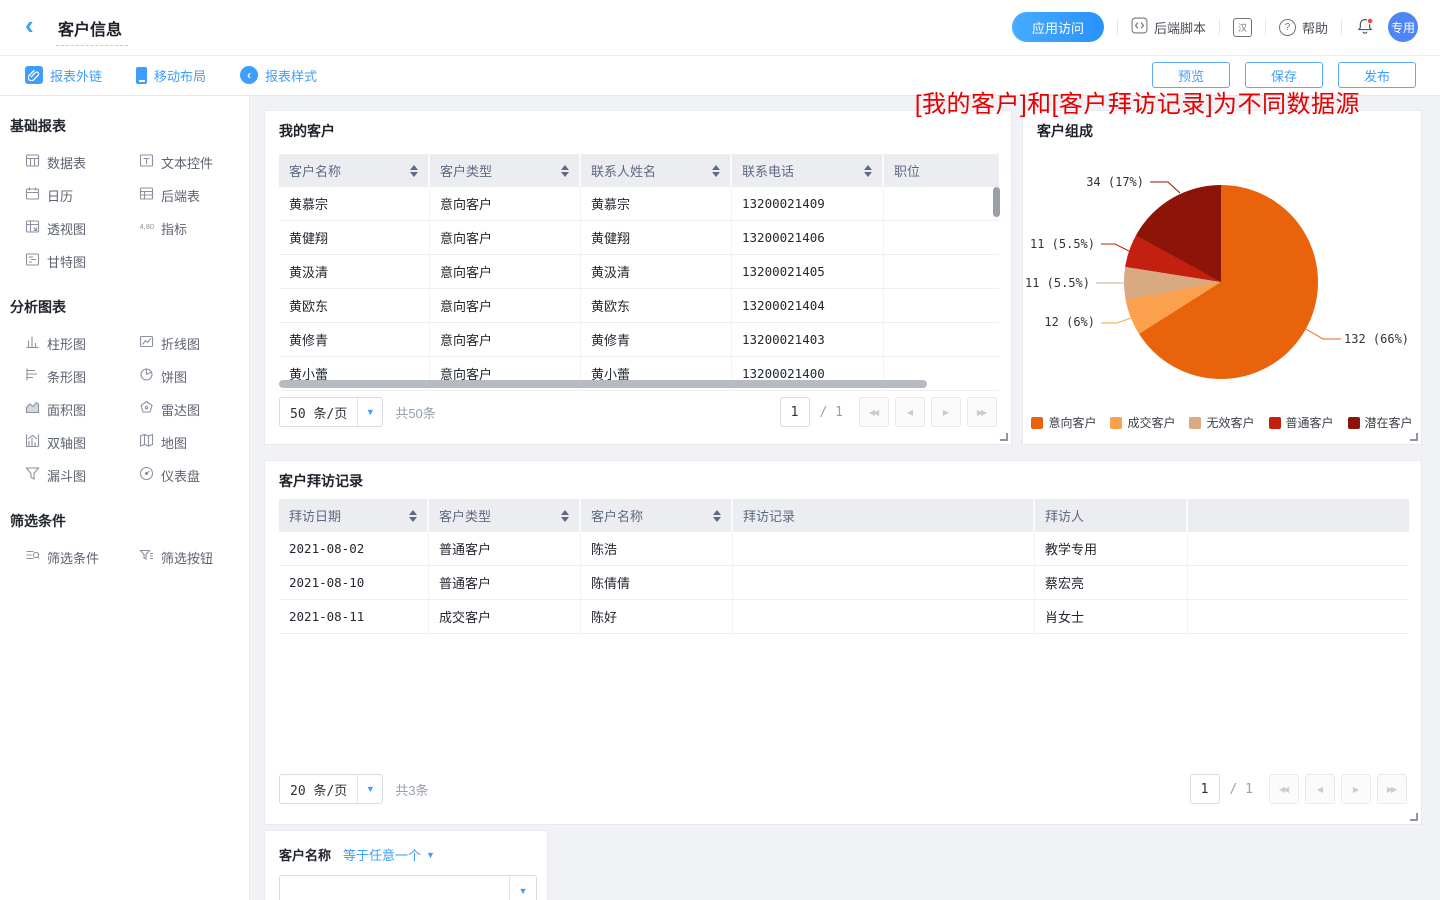 This screenshot has height=900, width=1440. I want to click on sidebar-item-label: 后端表, so click(181, 196).